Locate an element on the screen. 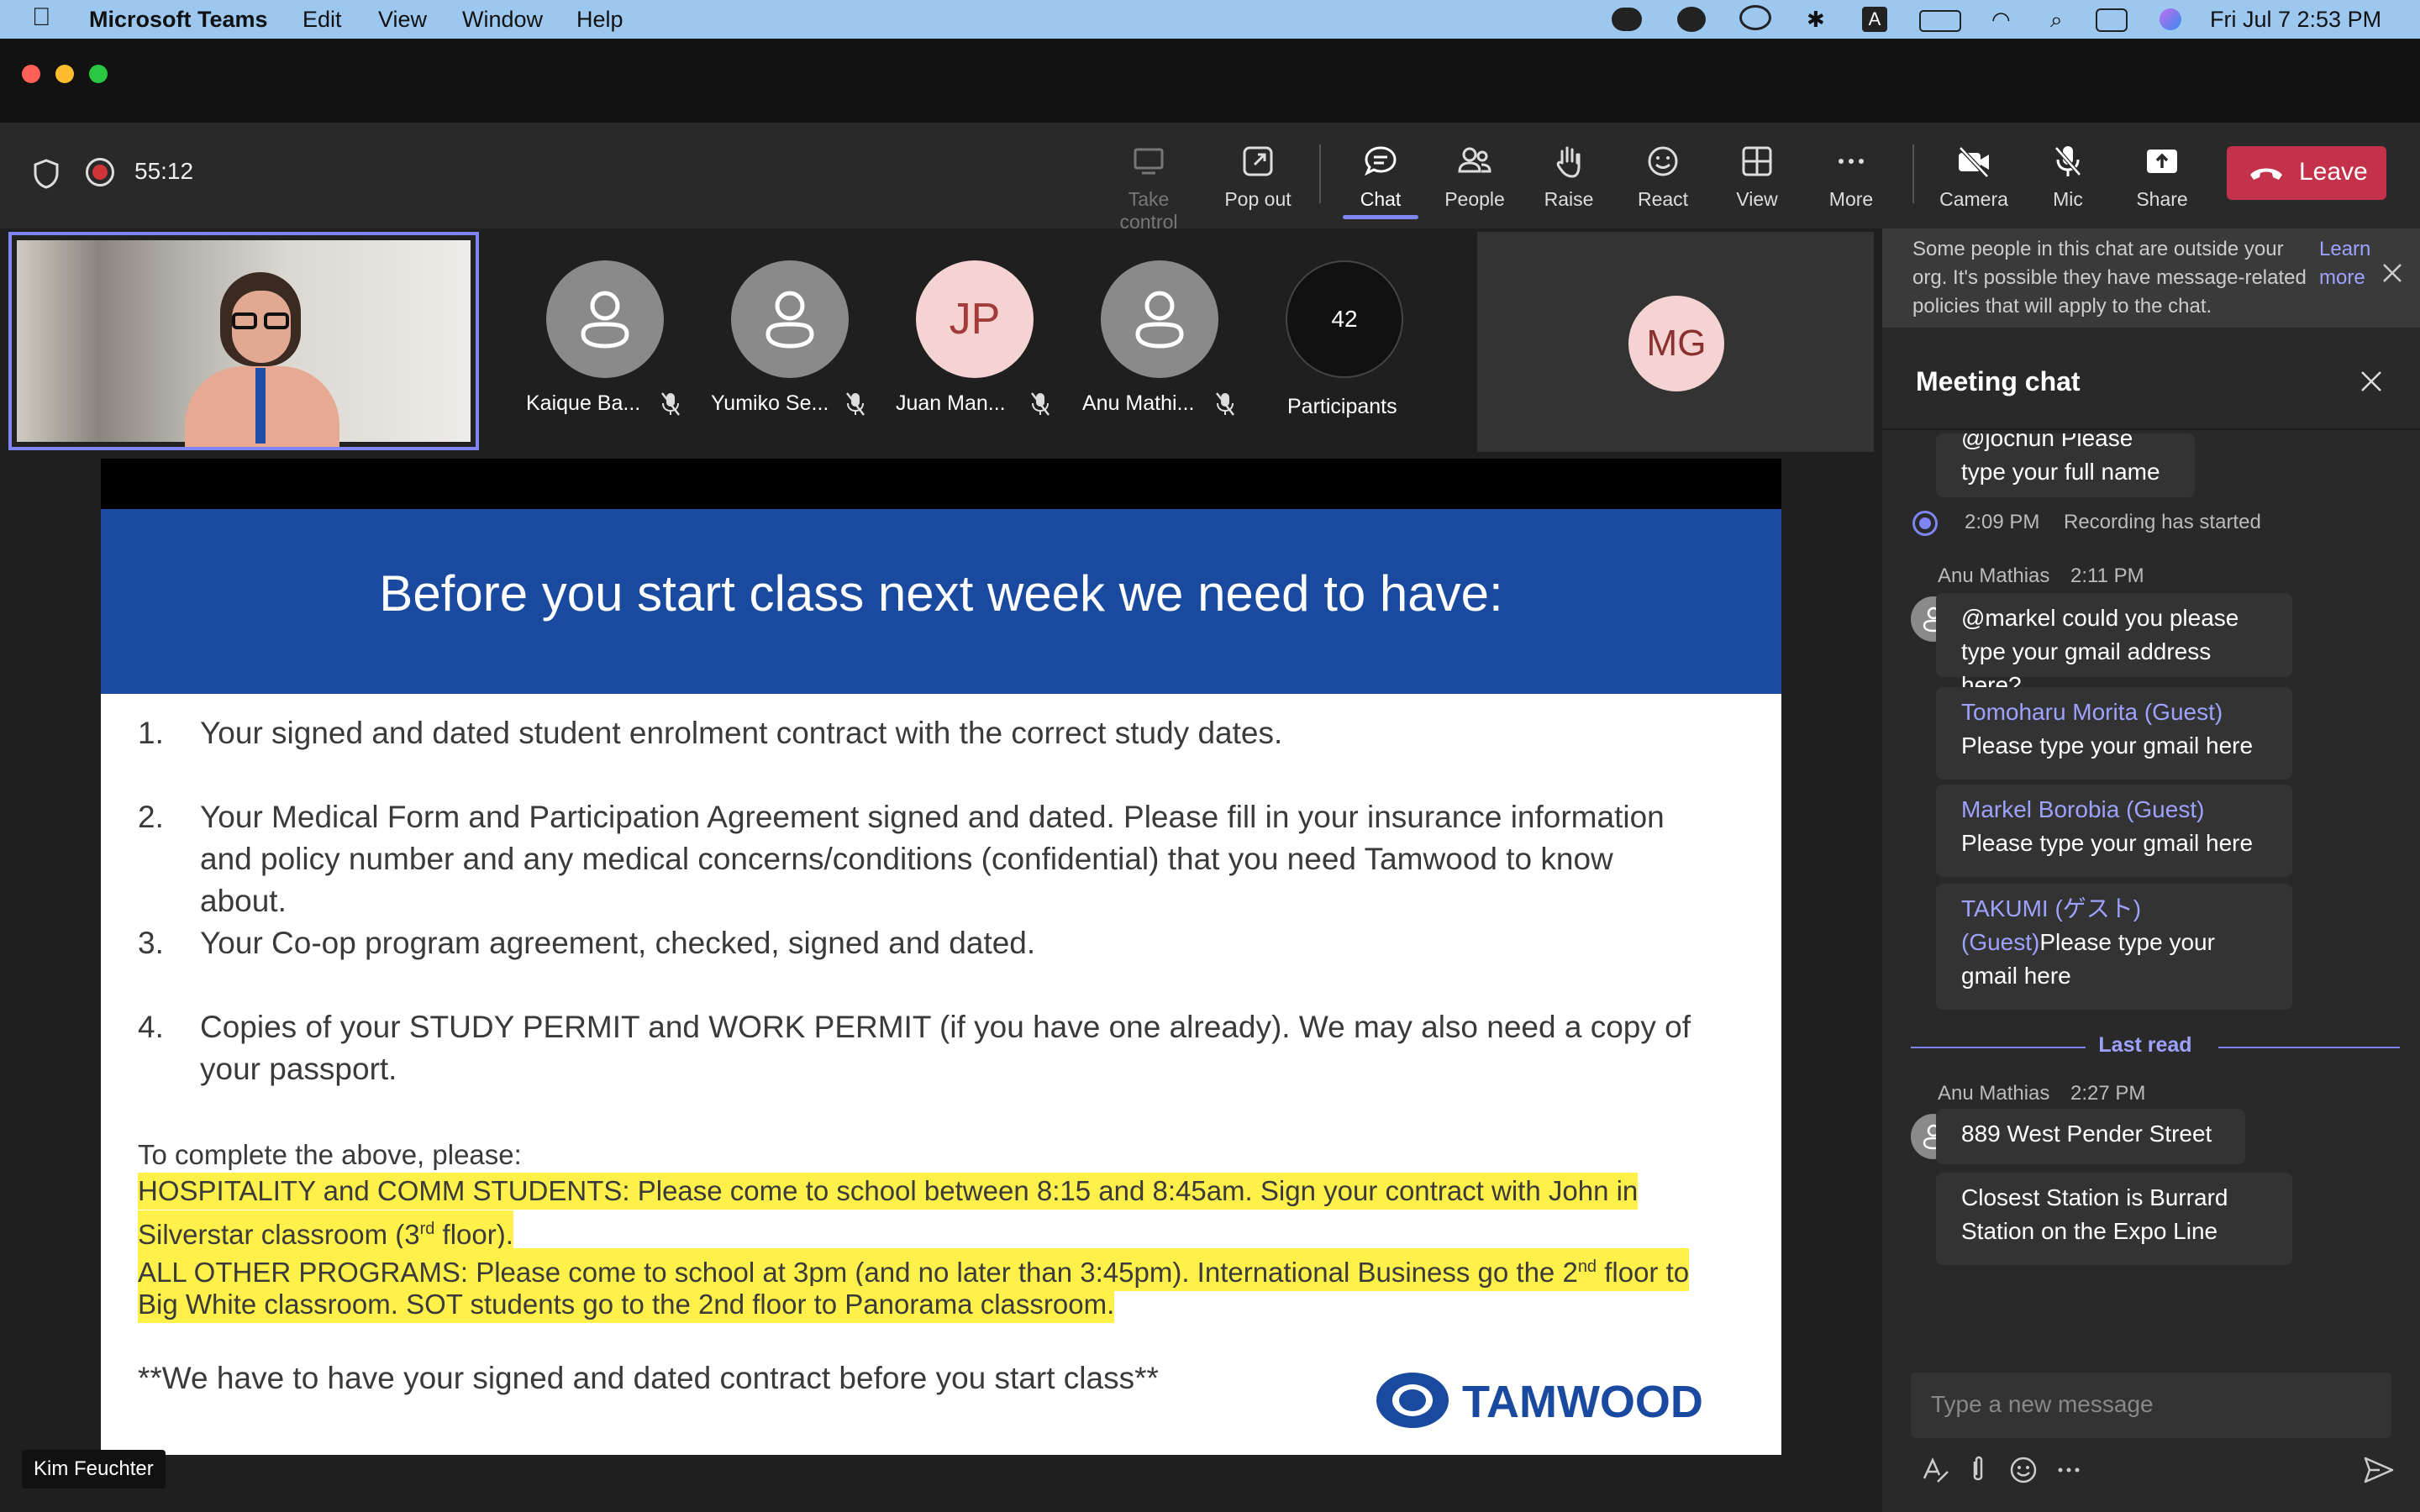 The height and width of the screenshot is (1512, 2420). smiley-icon is located at coordinates (1662, 161).